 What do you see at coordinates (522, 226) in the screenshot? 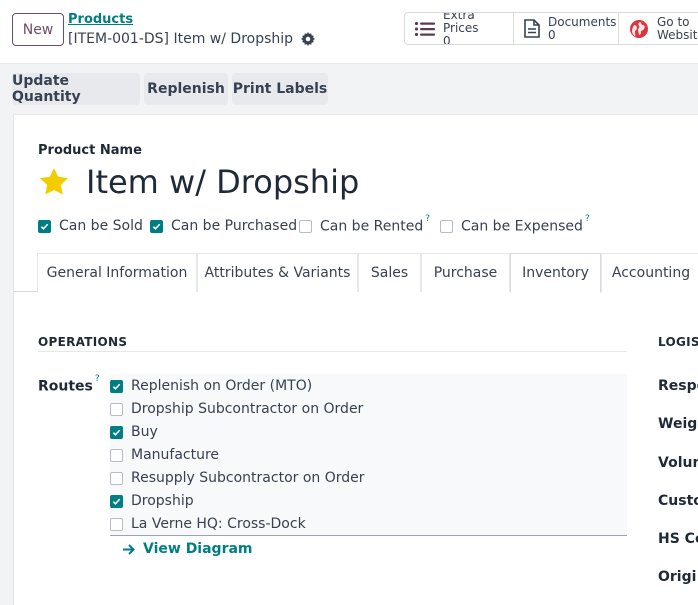
I see `can-be-expensed-text: Can be Expensed` at bounding box center [522, 226].